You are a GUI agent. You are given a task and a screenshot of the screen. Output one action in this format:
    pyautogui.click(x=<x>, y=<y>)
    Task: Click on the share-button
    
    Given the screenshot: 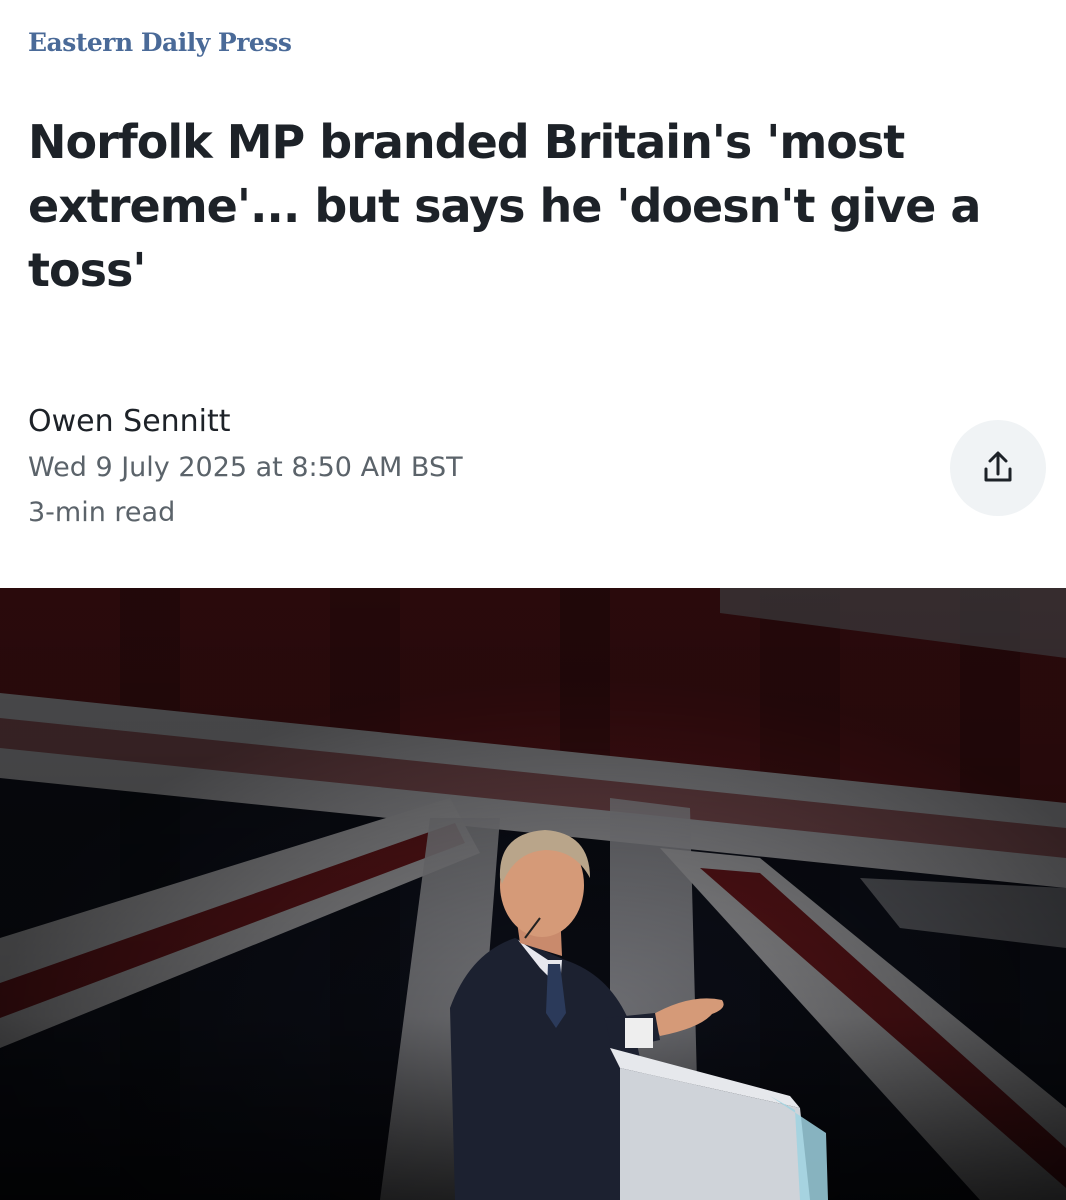 What is the action you would take?
    pyautogui.click(x=998, y=468)
    